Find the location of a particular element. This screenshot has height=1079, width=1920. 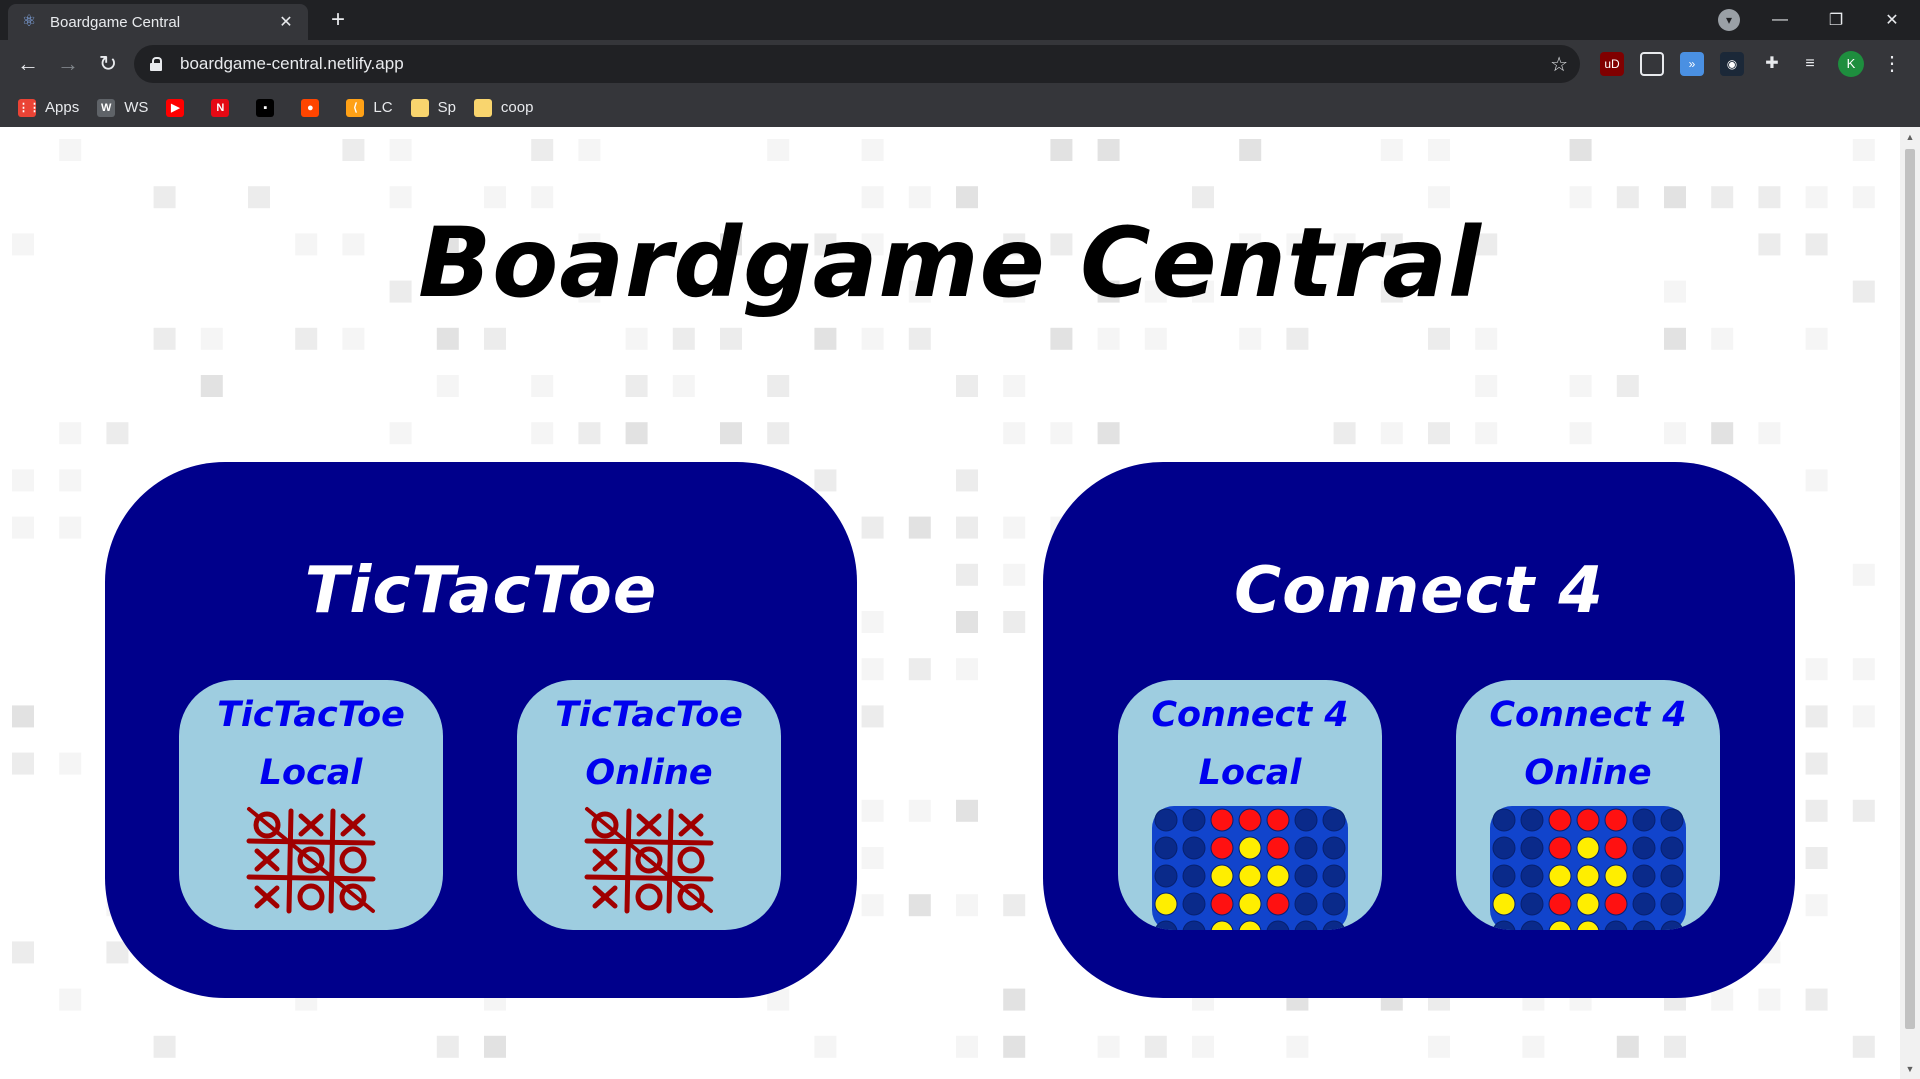

scrollbar-thumb is located at coordinates (1910, 589).